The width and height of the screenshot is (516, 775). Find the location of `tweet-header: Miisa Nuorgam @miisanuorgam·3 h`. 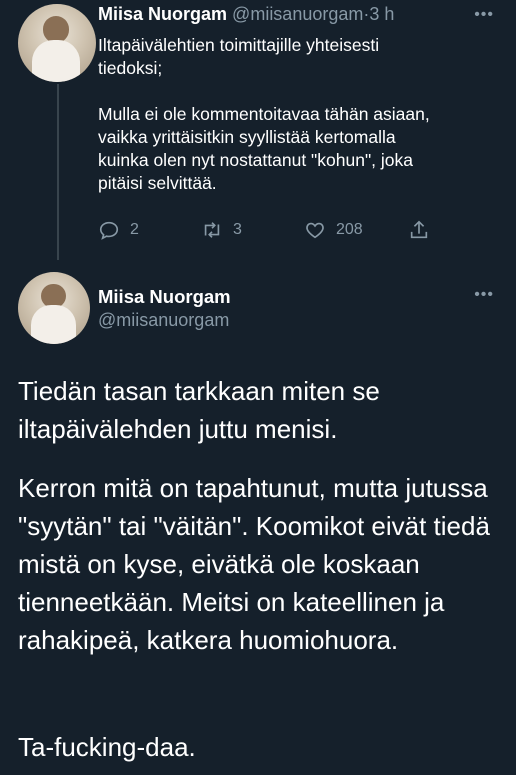

tweet-header: Miisa Nuorgam @miisanuorgam·3 h is located at coordinates (246, 14).